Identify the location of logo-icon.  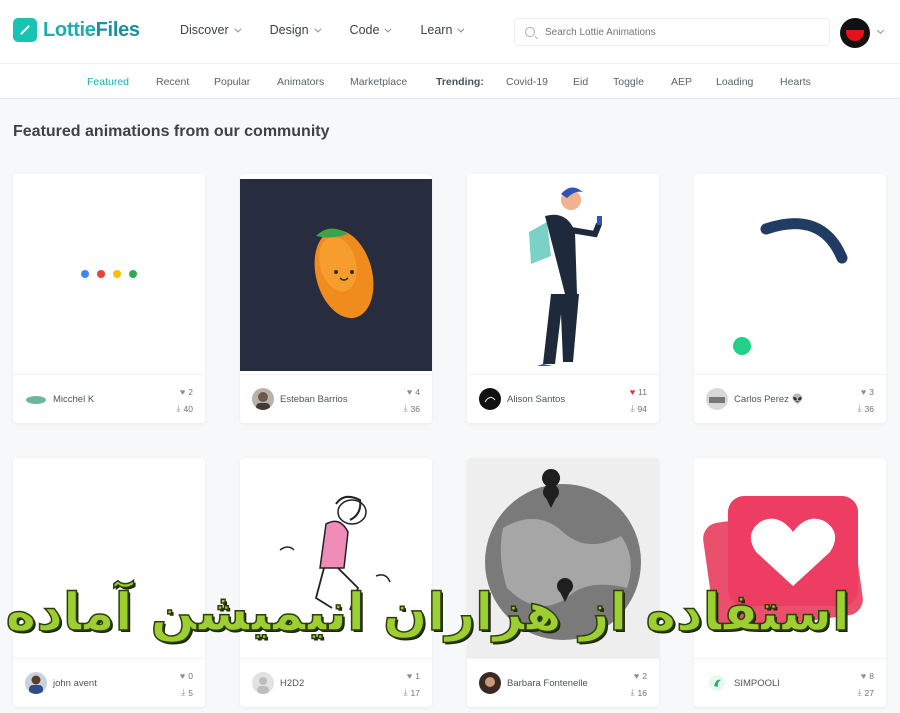
(25, 30).